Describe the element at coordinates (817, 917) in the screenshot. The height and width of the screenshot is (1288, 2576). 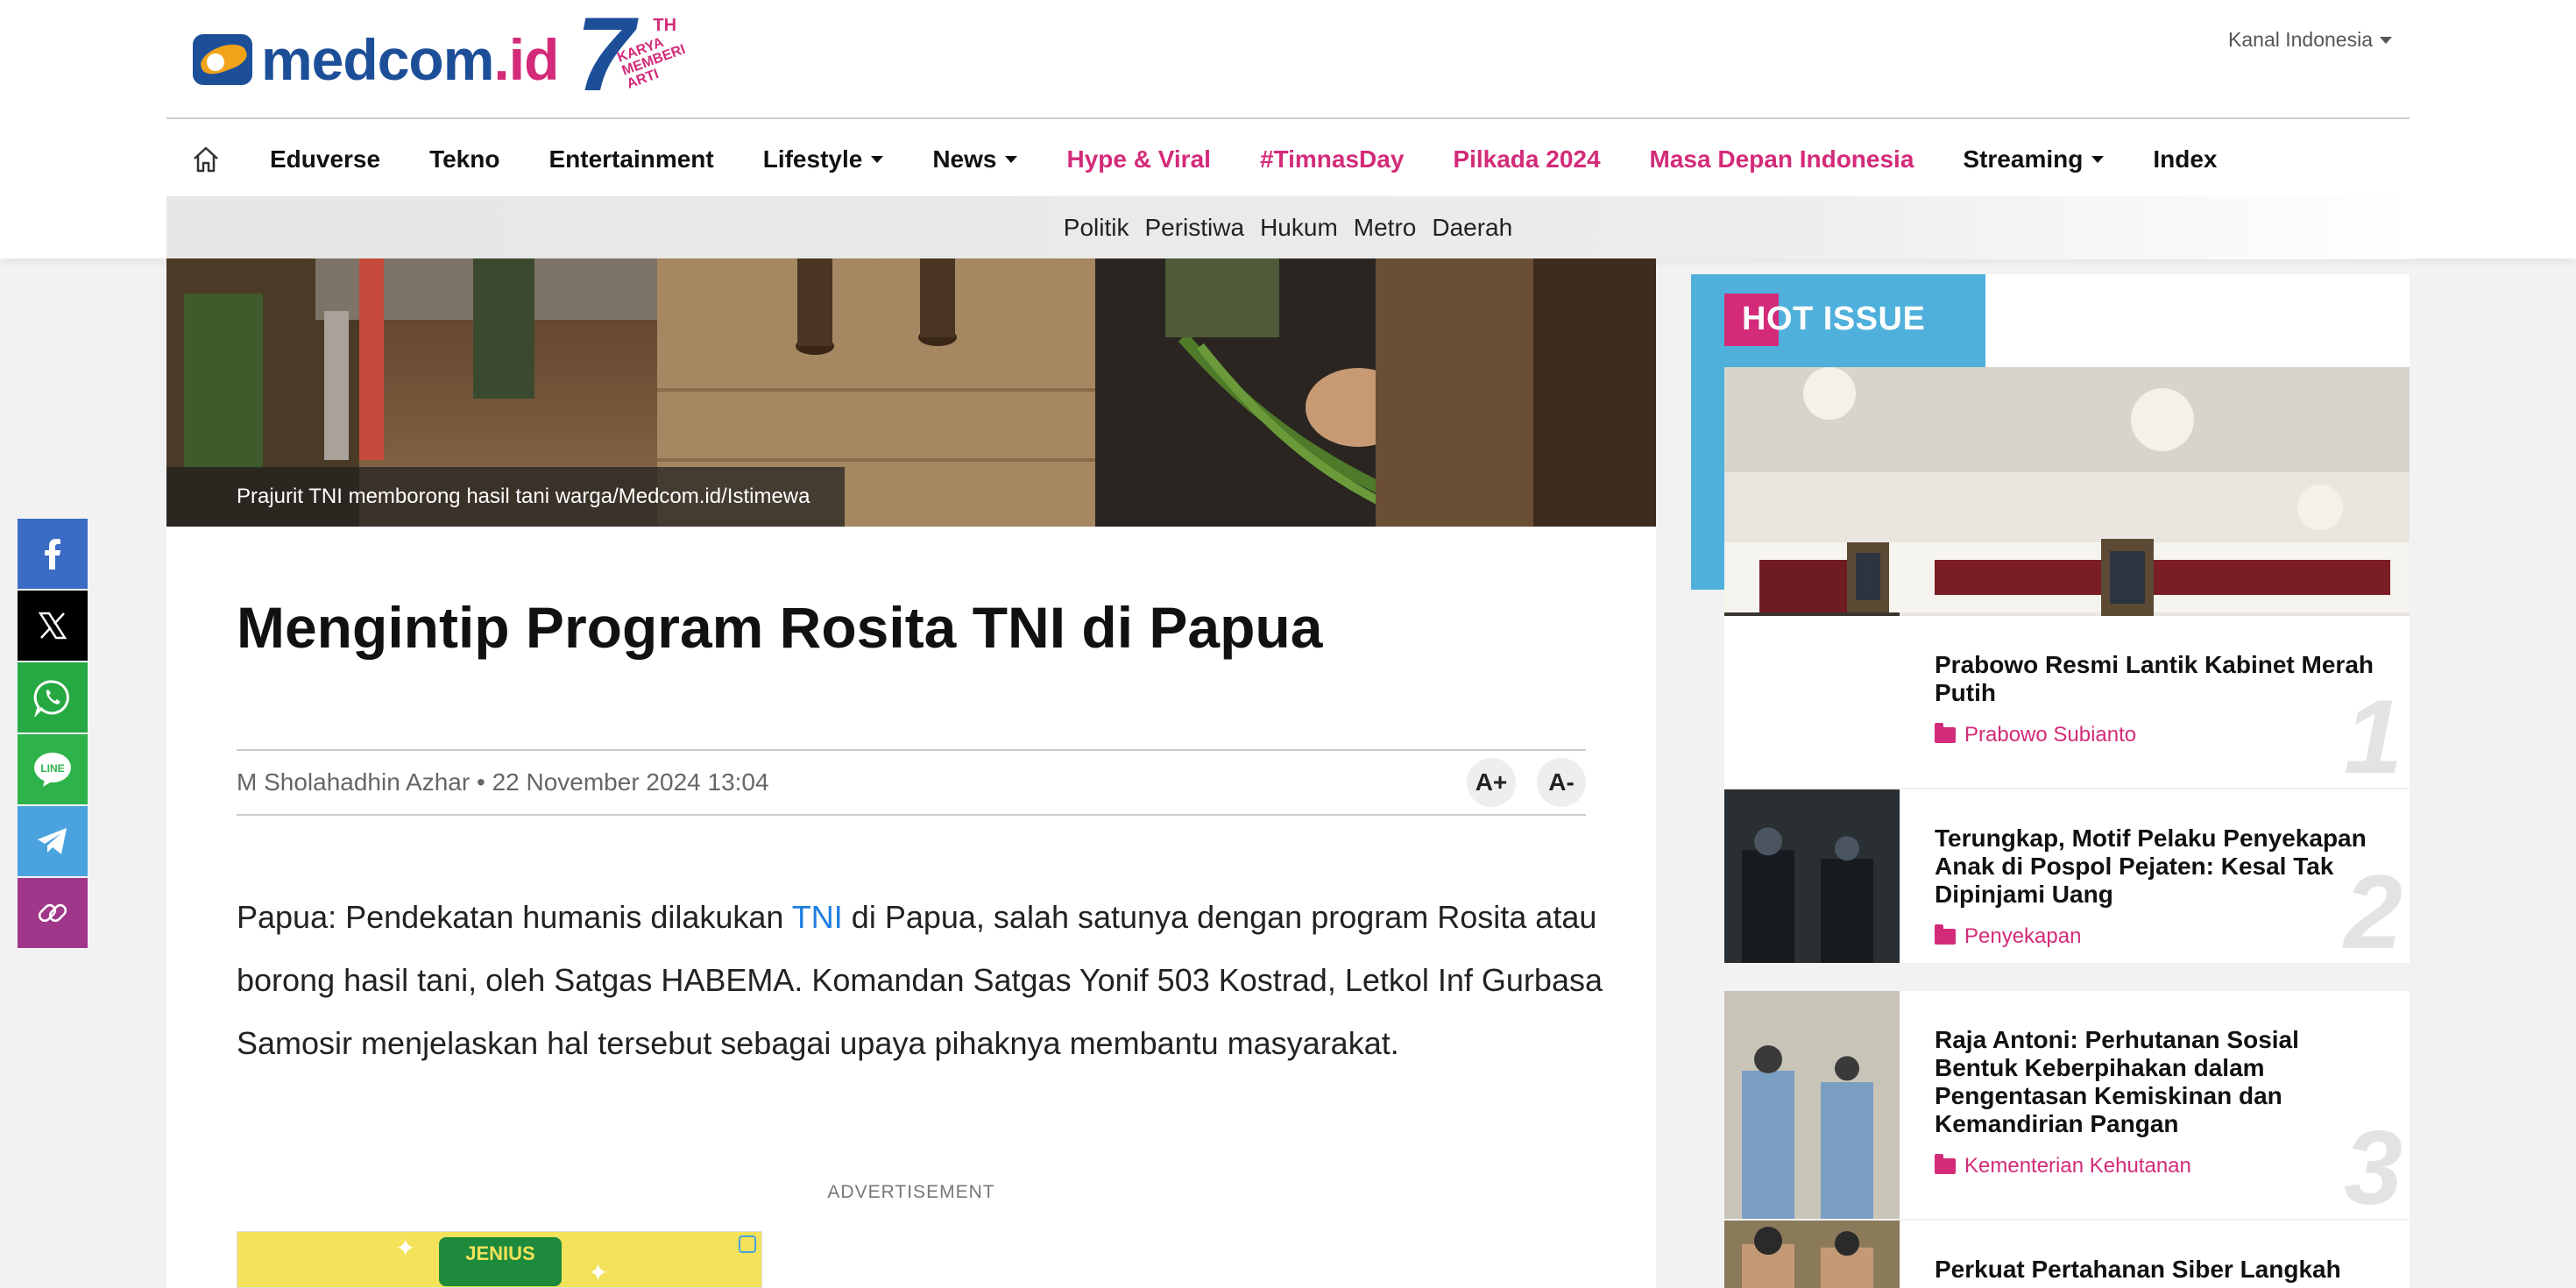
I see `tag-link-tni: TNI` at that location.